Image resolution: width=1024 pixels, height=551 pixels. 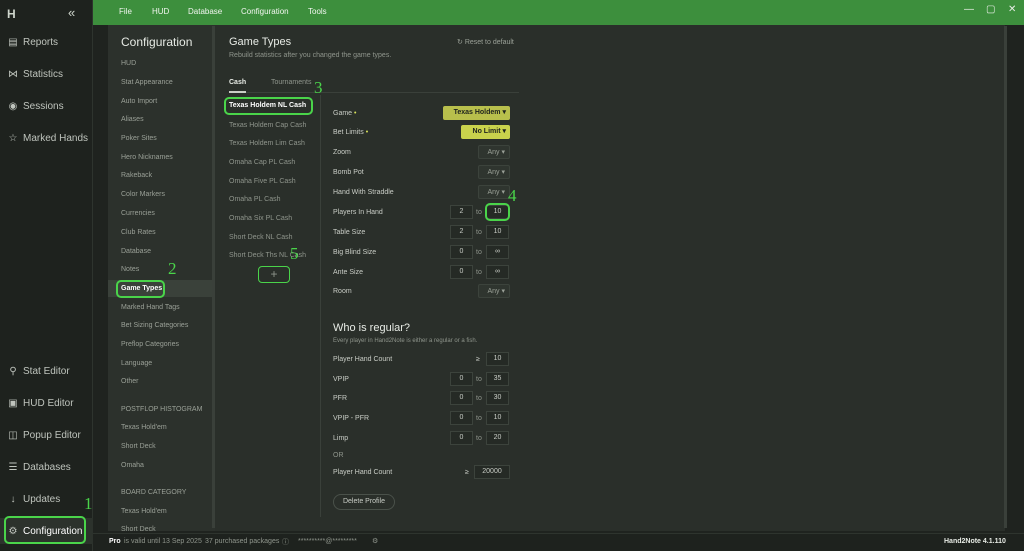 What do you see at coordinates (13, 74) in the screenshot?
I see `statistics-icon: ⋈` at bounding box center [13, 74].